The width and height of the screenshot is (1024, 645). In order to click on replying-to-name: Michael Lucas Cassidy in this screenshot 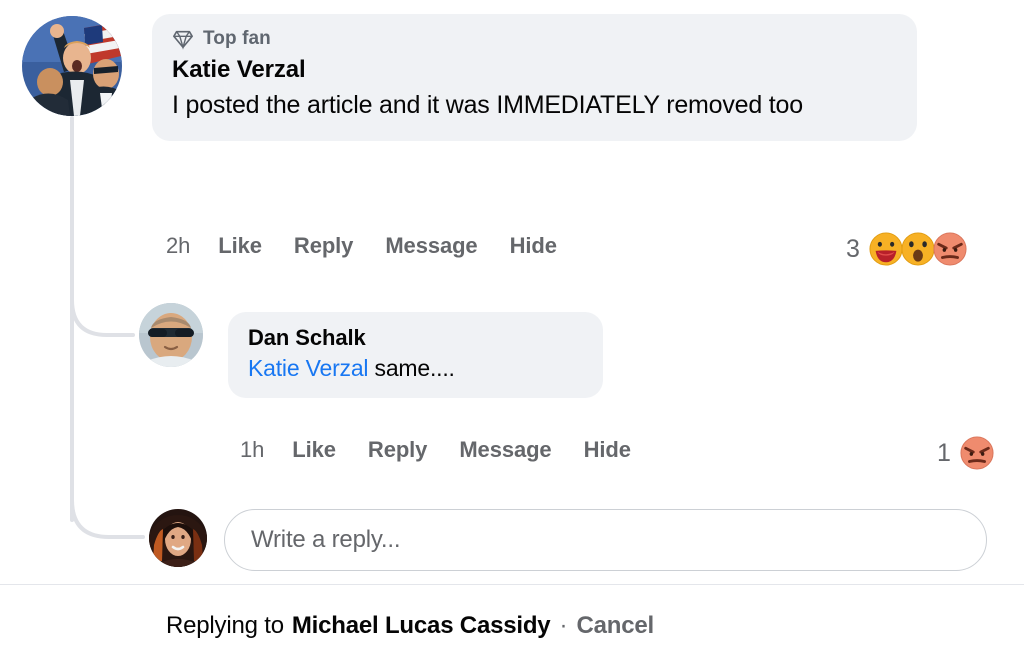, I will do `click(421, 626)`.